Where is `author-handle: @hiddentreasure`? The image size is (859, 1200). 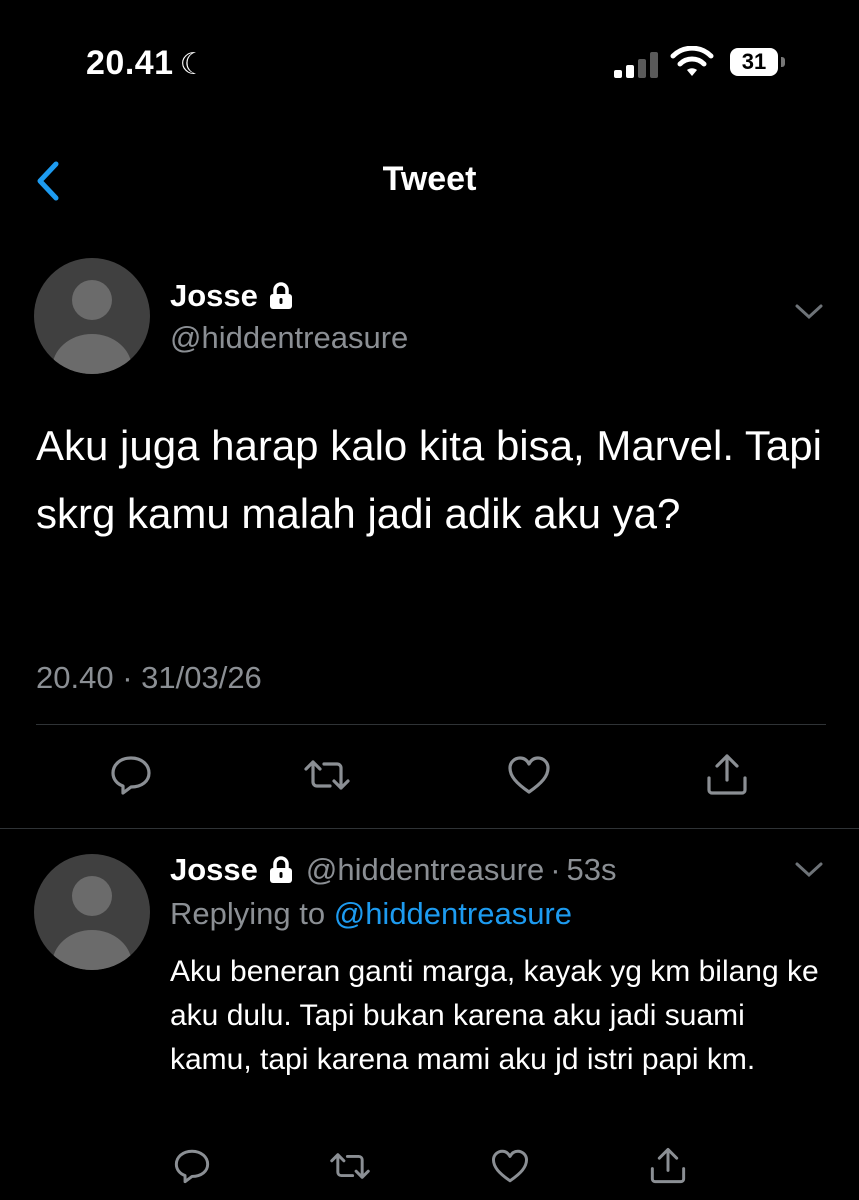 author-handle: @hiddentreasure is located at coordinates (289, 338).